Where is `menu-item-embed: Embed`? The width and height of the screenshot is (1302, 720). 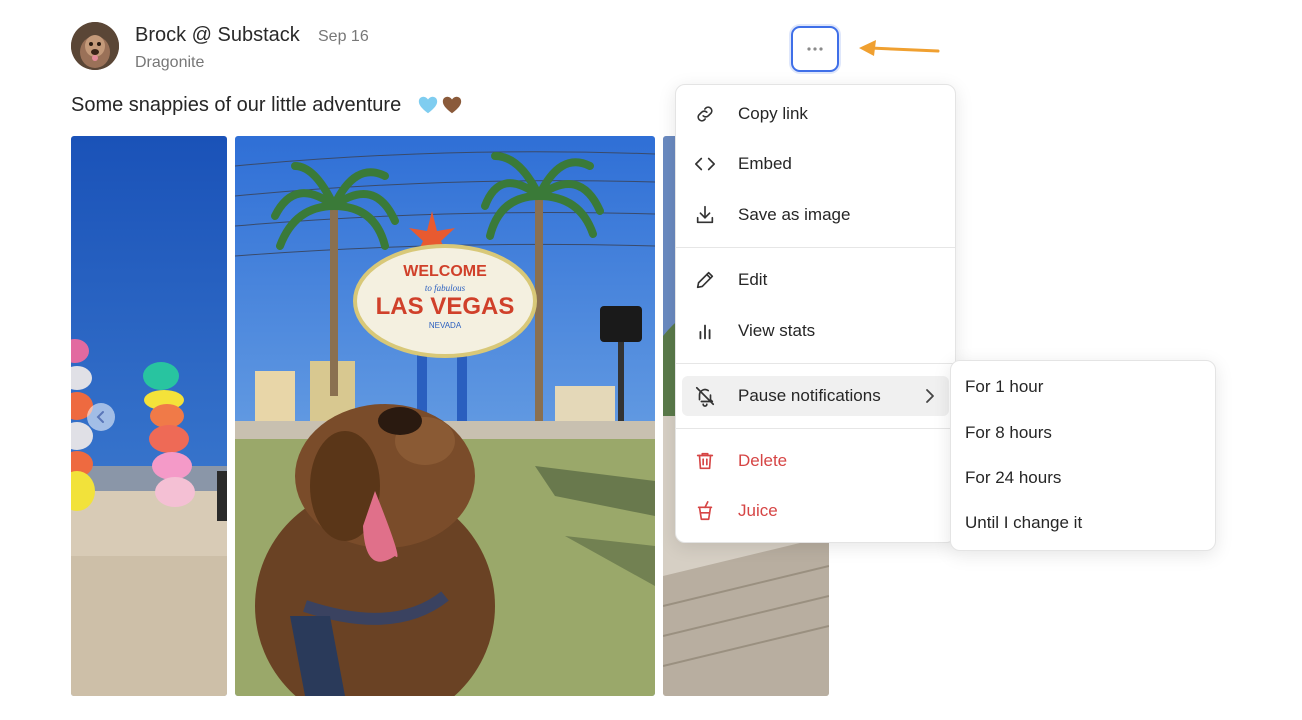
menu-item-embed: Embed is located at coordinates (815, 164).